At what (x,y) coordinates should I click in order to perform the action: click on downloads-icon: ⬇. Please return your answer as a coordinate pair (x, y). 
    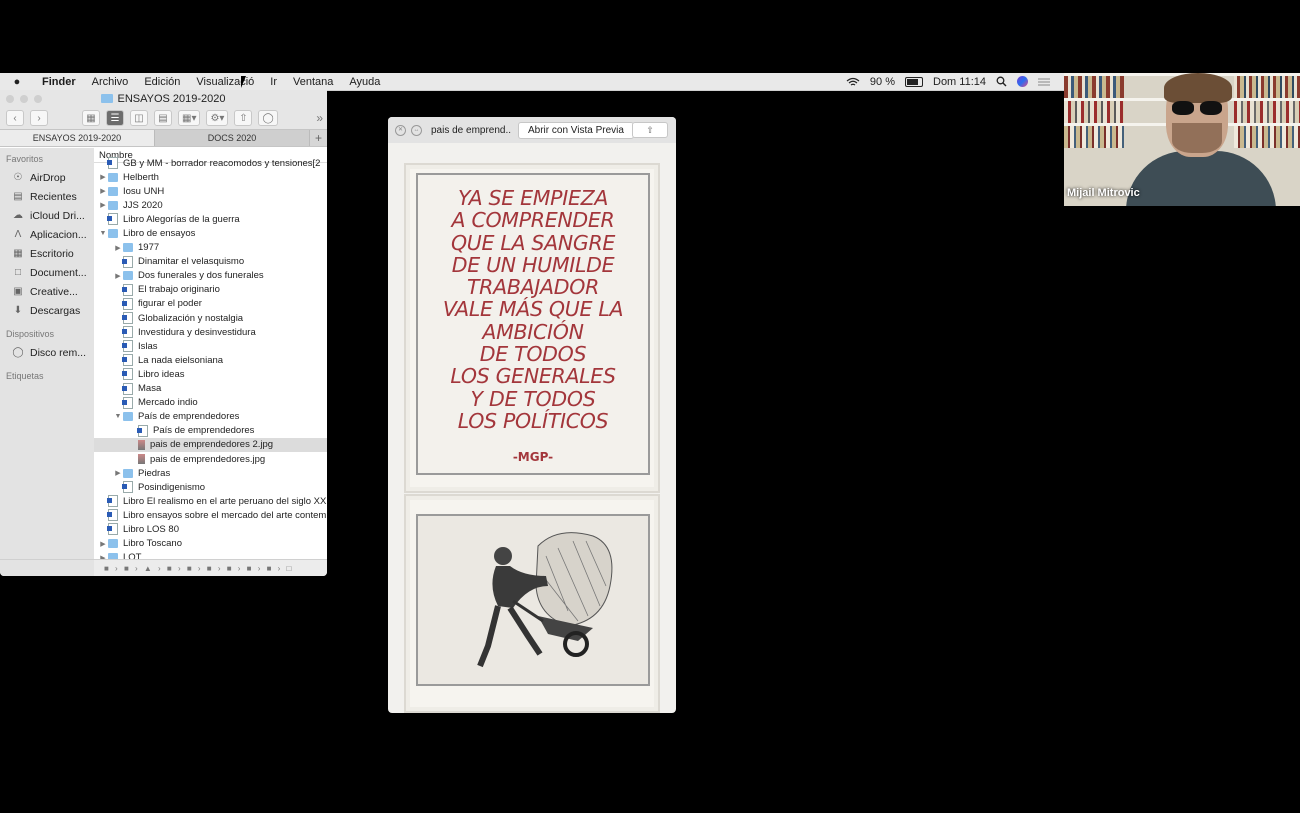
    Looking at the image, I should click on (18, 310).